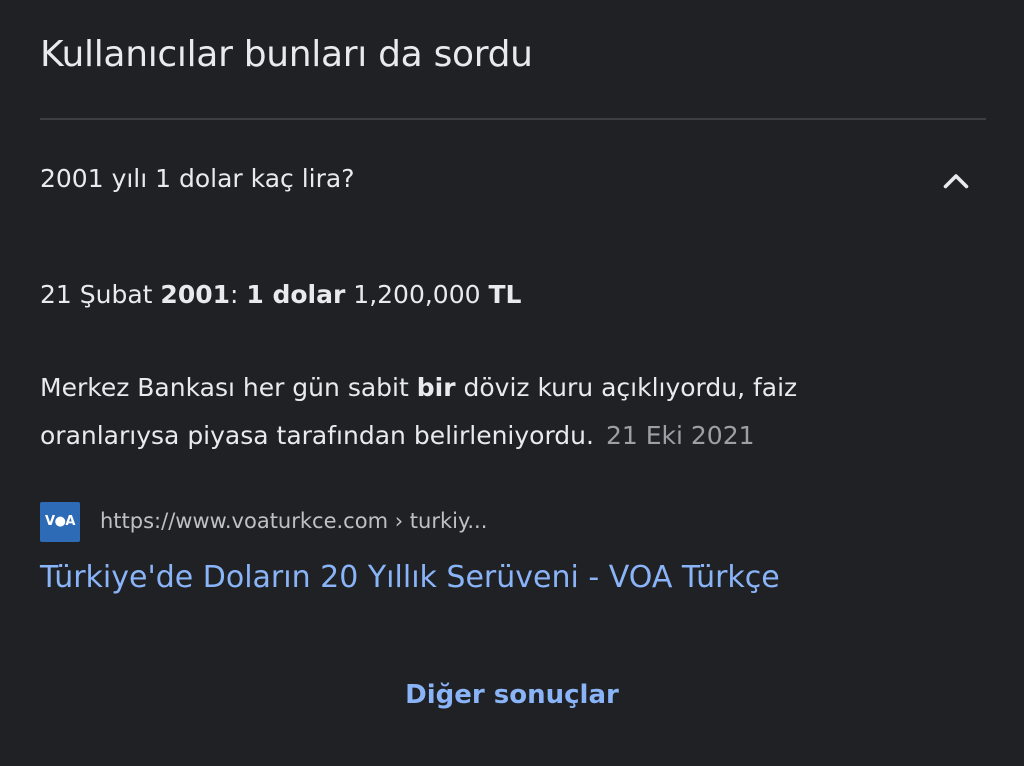  Describe the element at coordinates (100, 294) in the screenshot. I see `answer-date-prefix: 21 Şubat` at that location.